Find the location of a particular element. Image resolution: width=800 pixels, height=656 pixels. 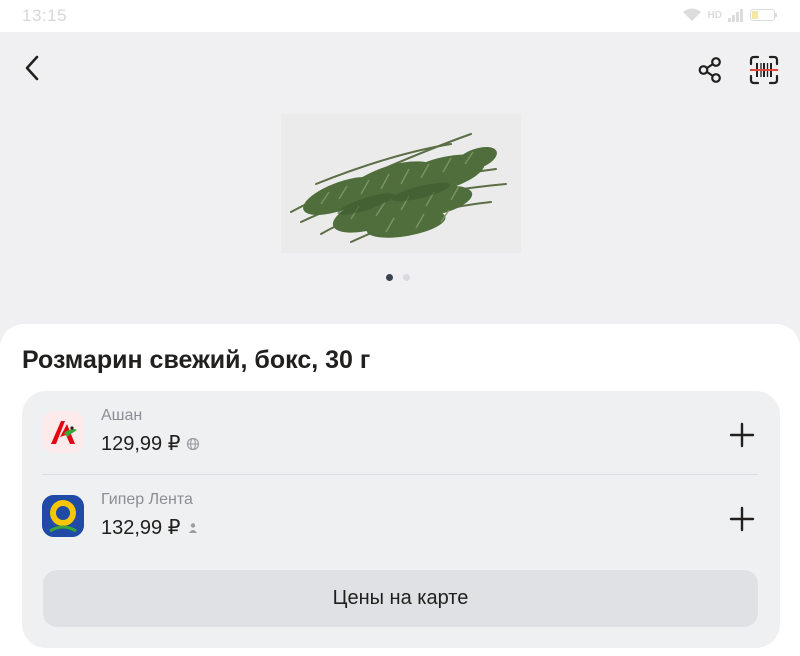

share-icon is located at coordinates (709, 70).